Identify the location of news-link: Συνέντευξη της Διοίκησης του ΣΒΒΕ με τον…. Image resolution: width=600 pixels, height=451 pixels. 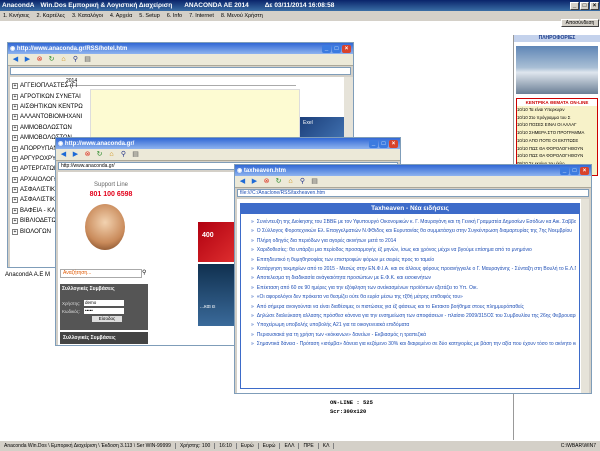
(413, 222).